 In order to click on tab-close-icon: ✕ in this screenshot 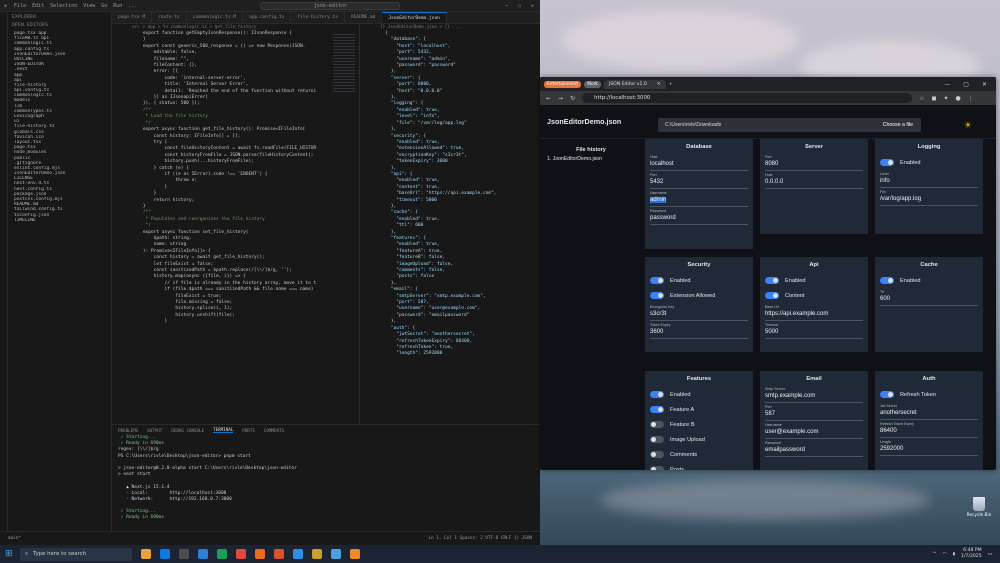, I will do `click(659, 84)`.